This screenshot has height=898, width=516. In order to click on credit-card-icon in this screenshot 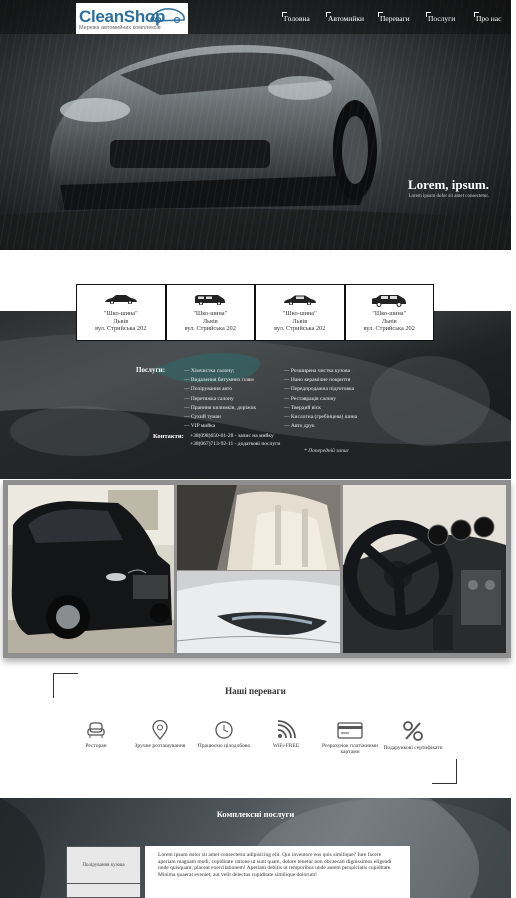, I will do `click(350, 730)`.